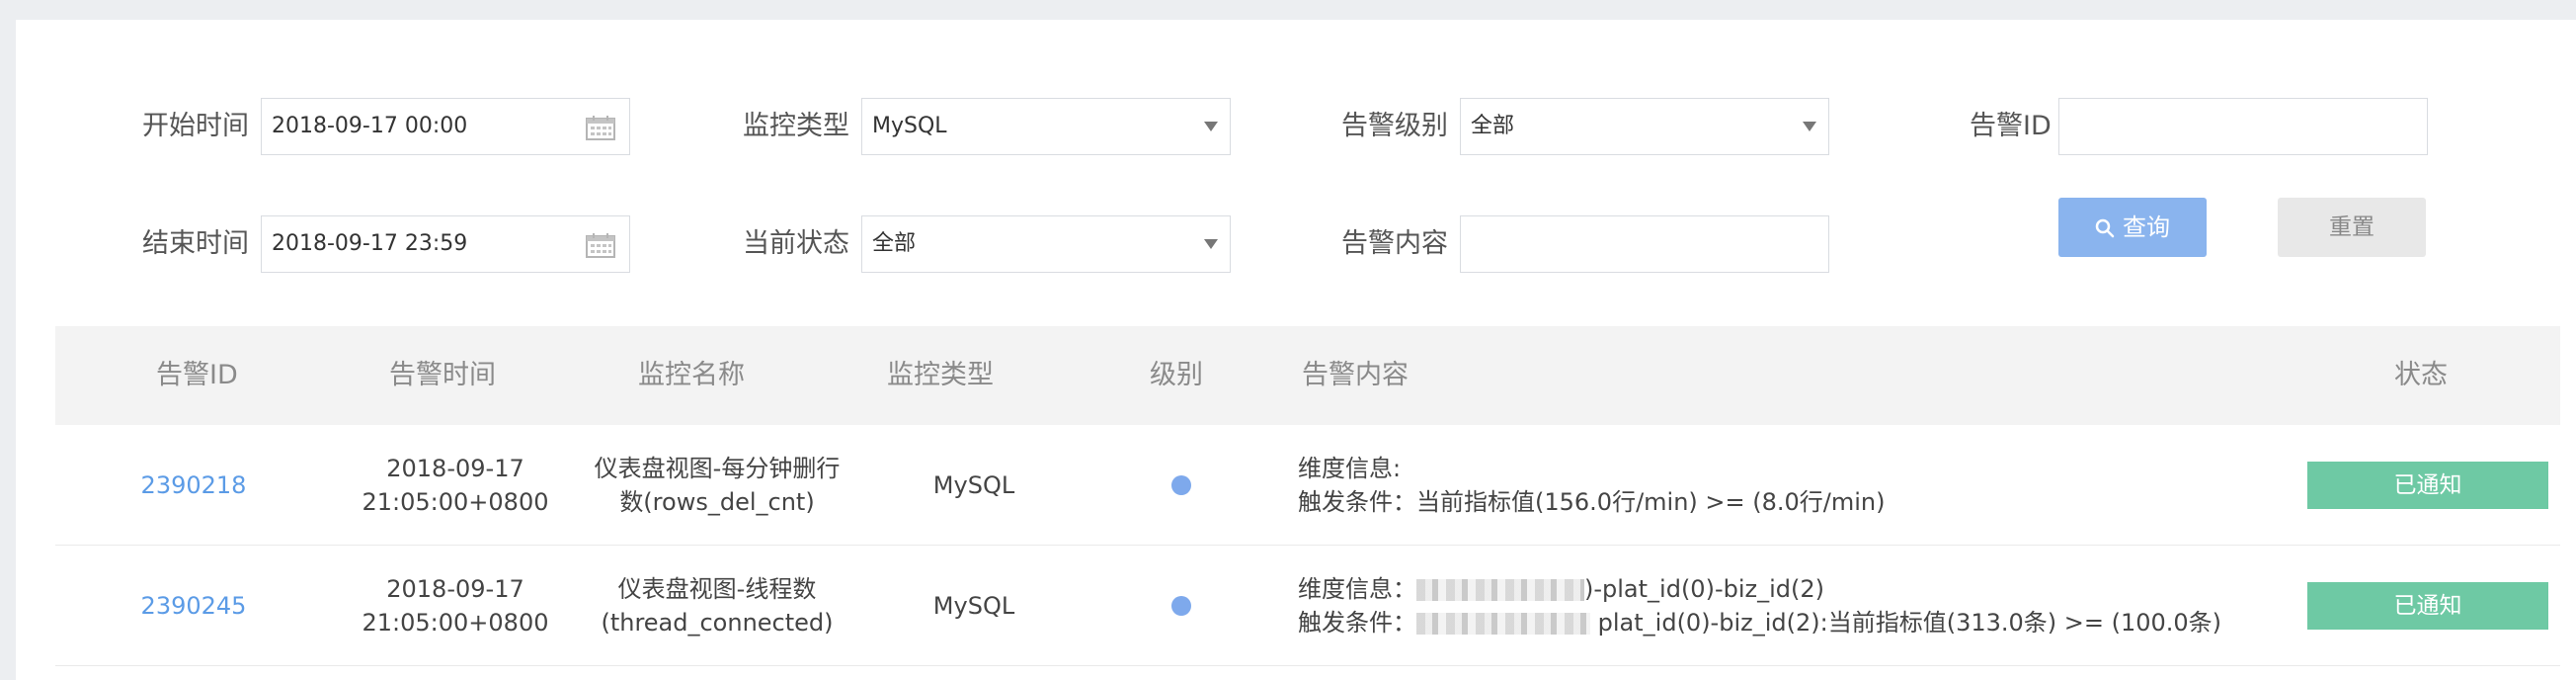 This screenshot has height=680, width=2576. I want to click on current-status-label: 当前状态, so click(796, 243).